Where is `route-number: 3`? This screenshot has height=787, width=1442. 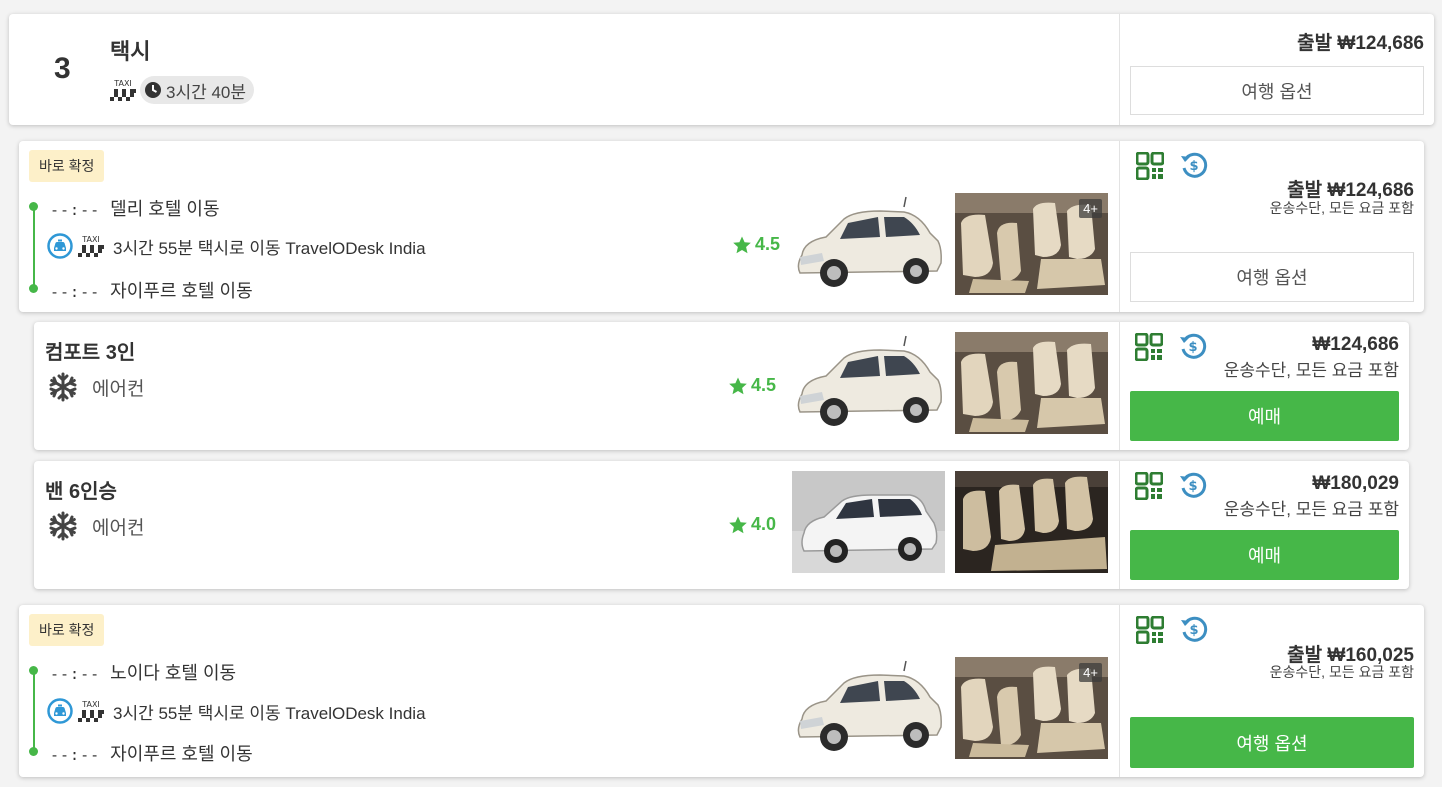
route-number: 3 is located at coordinates (62, 68).